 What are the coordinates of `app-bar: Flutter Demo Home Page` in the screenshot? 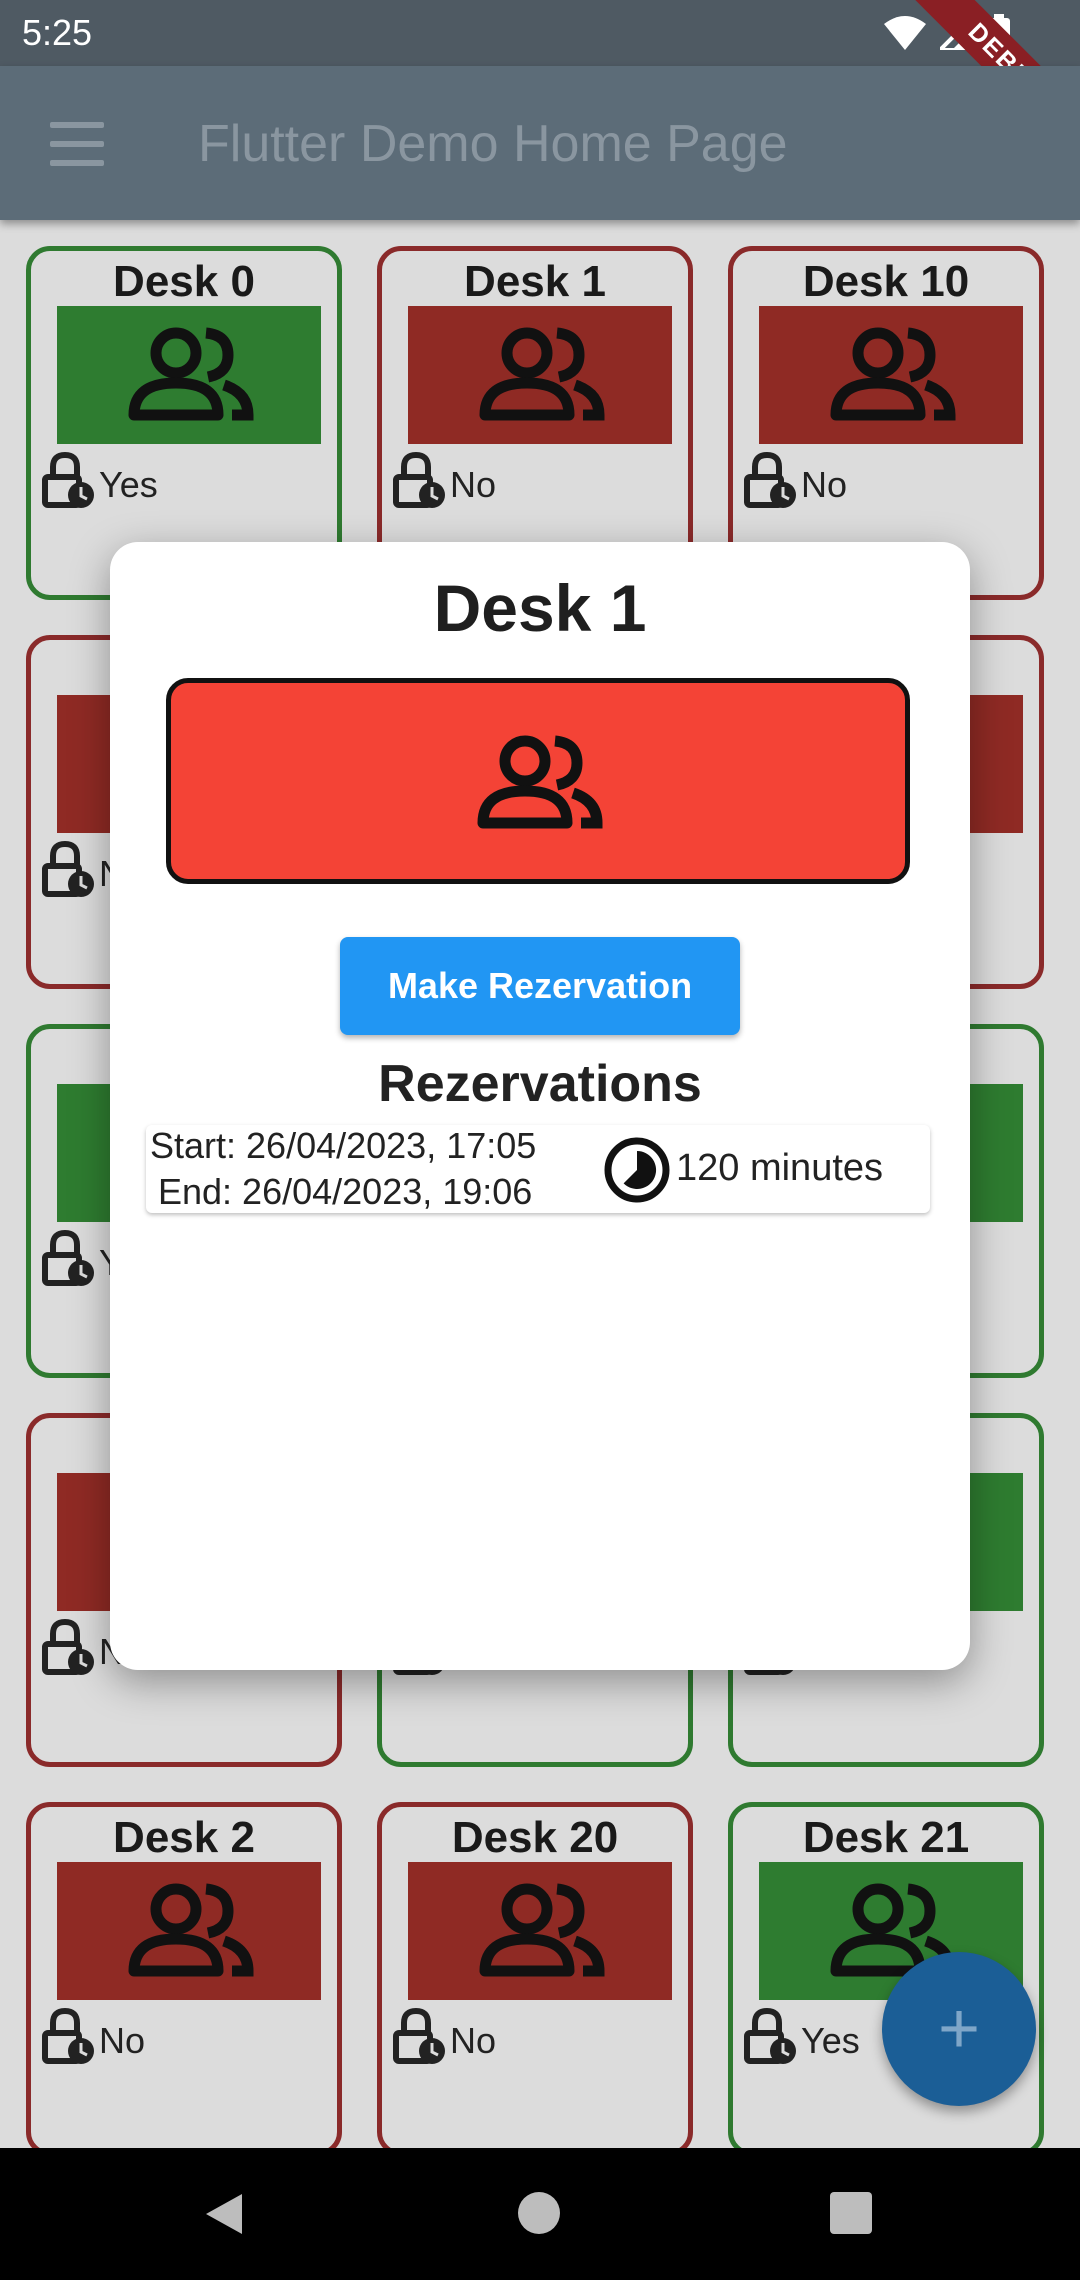 It's located at (540, 143).